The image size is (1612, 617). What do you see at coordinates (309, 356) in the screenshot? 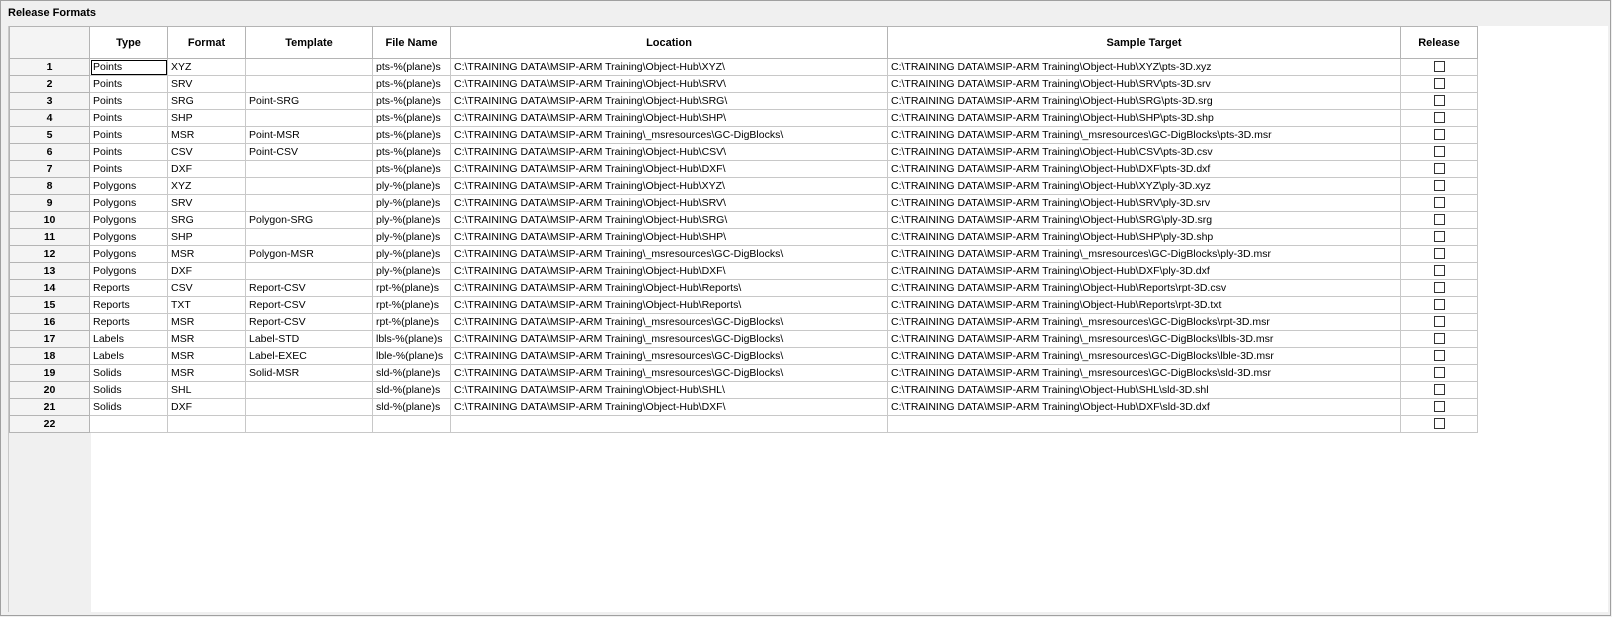
I see `cell-template: Label-EXEC` at bounding box center [309, 356].